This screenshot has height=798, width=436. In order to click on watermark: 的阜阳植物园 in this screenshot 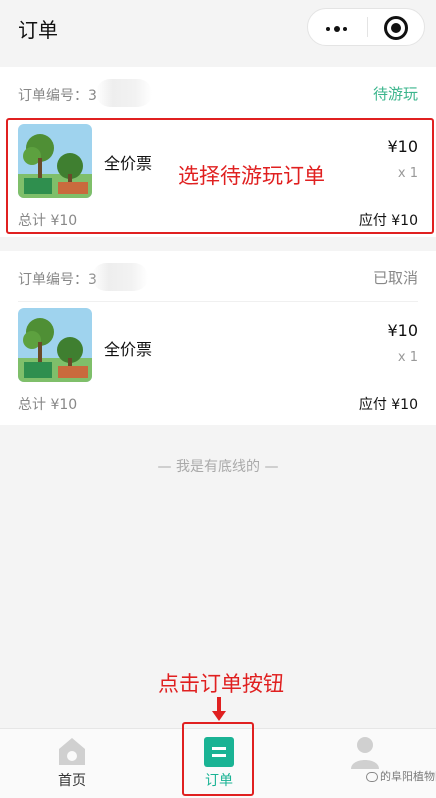, I will do `click(401, 776)`.